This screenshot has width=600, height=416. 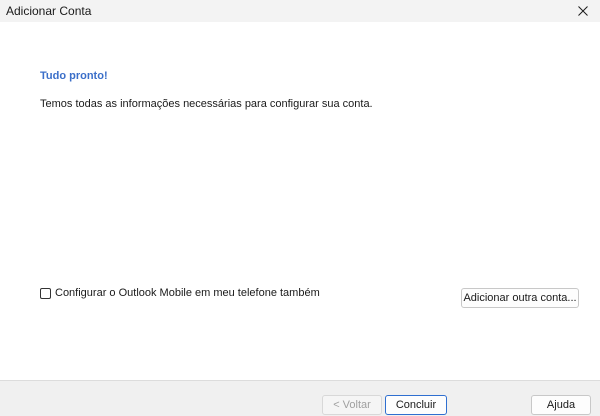 I want to click on title-bar: Adicionar Conta, so click(x=300, y=11).